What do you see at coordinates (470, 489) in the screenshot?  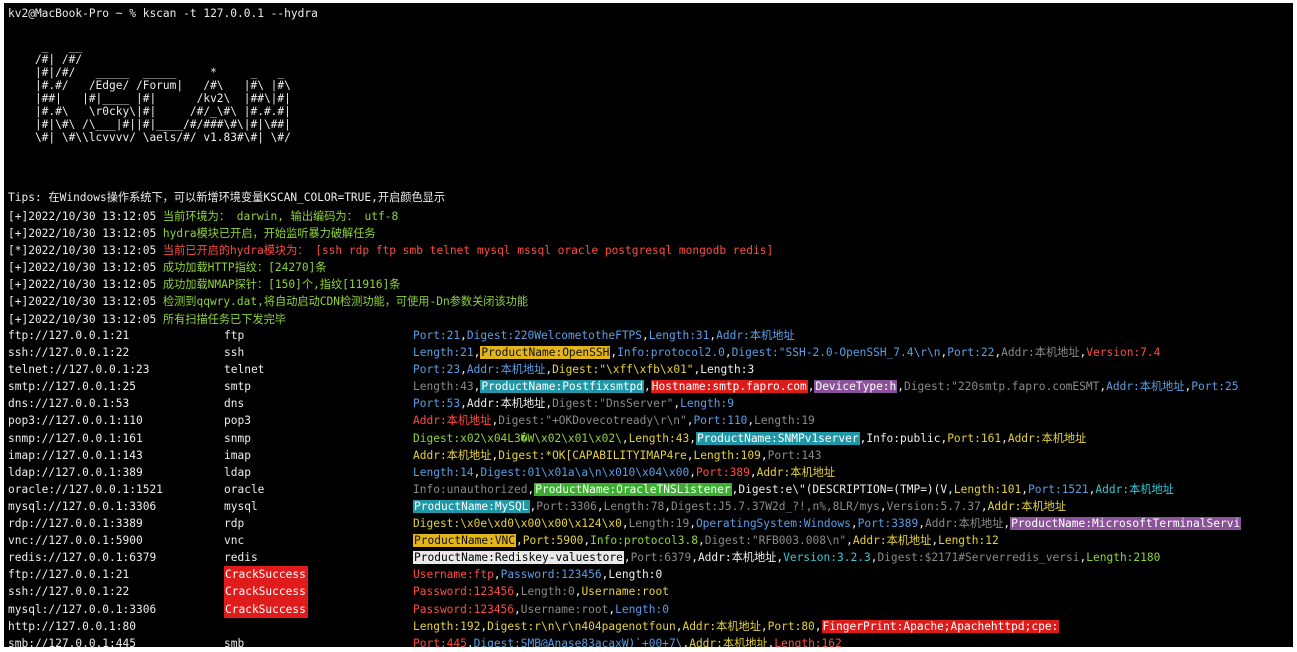 I see `detail-field: Info:unauthorized` at bounding box center [470, 489].